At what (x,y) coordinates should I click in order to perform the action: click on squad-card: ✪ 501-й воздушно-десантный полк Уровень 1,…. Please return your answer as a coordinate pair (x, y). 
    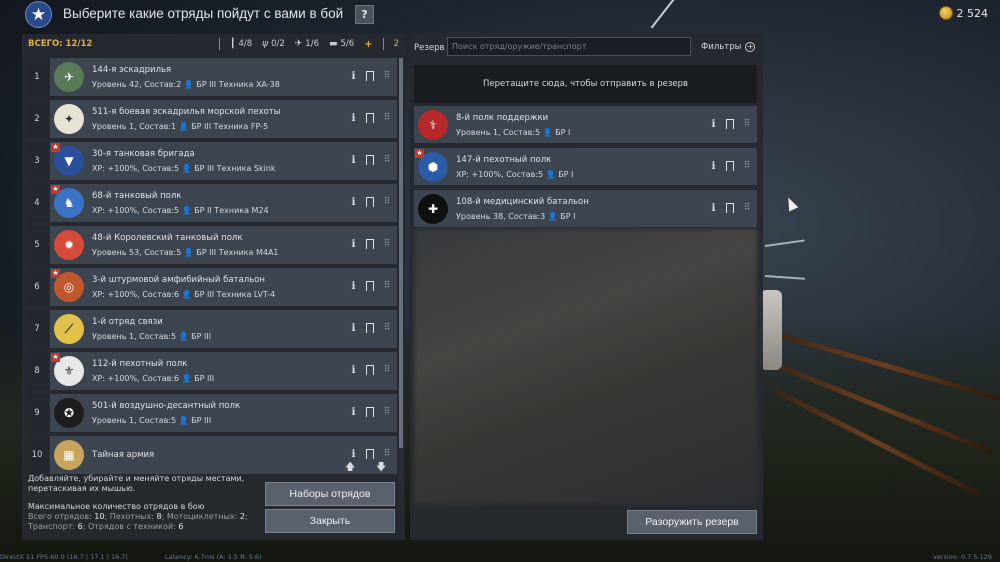
    Looking at the image, I should click on (223, 413).